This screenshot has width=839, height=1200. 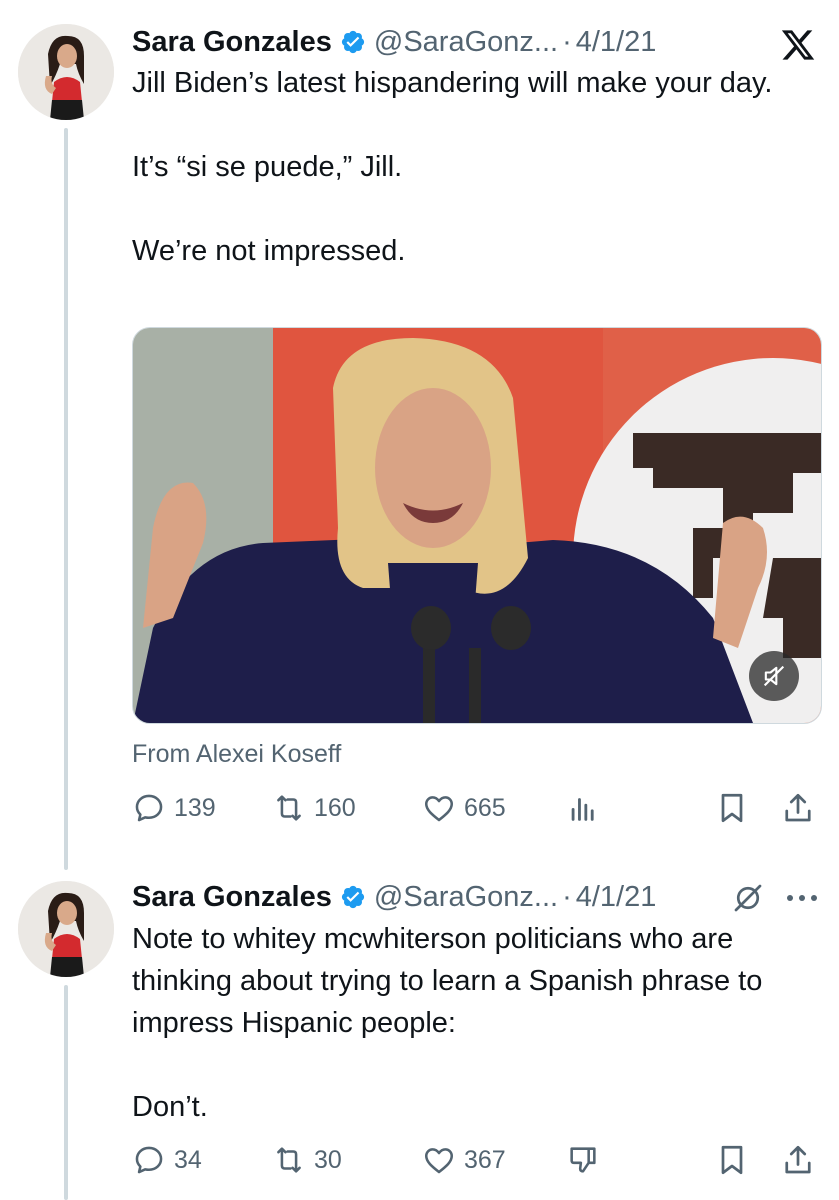 I want to click on mute-icon, so click(x=774, y=676).